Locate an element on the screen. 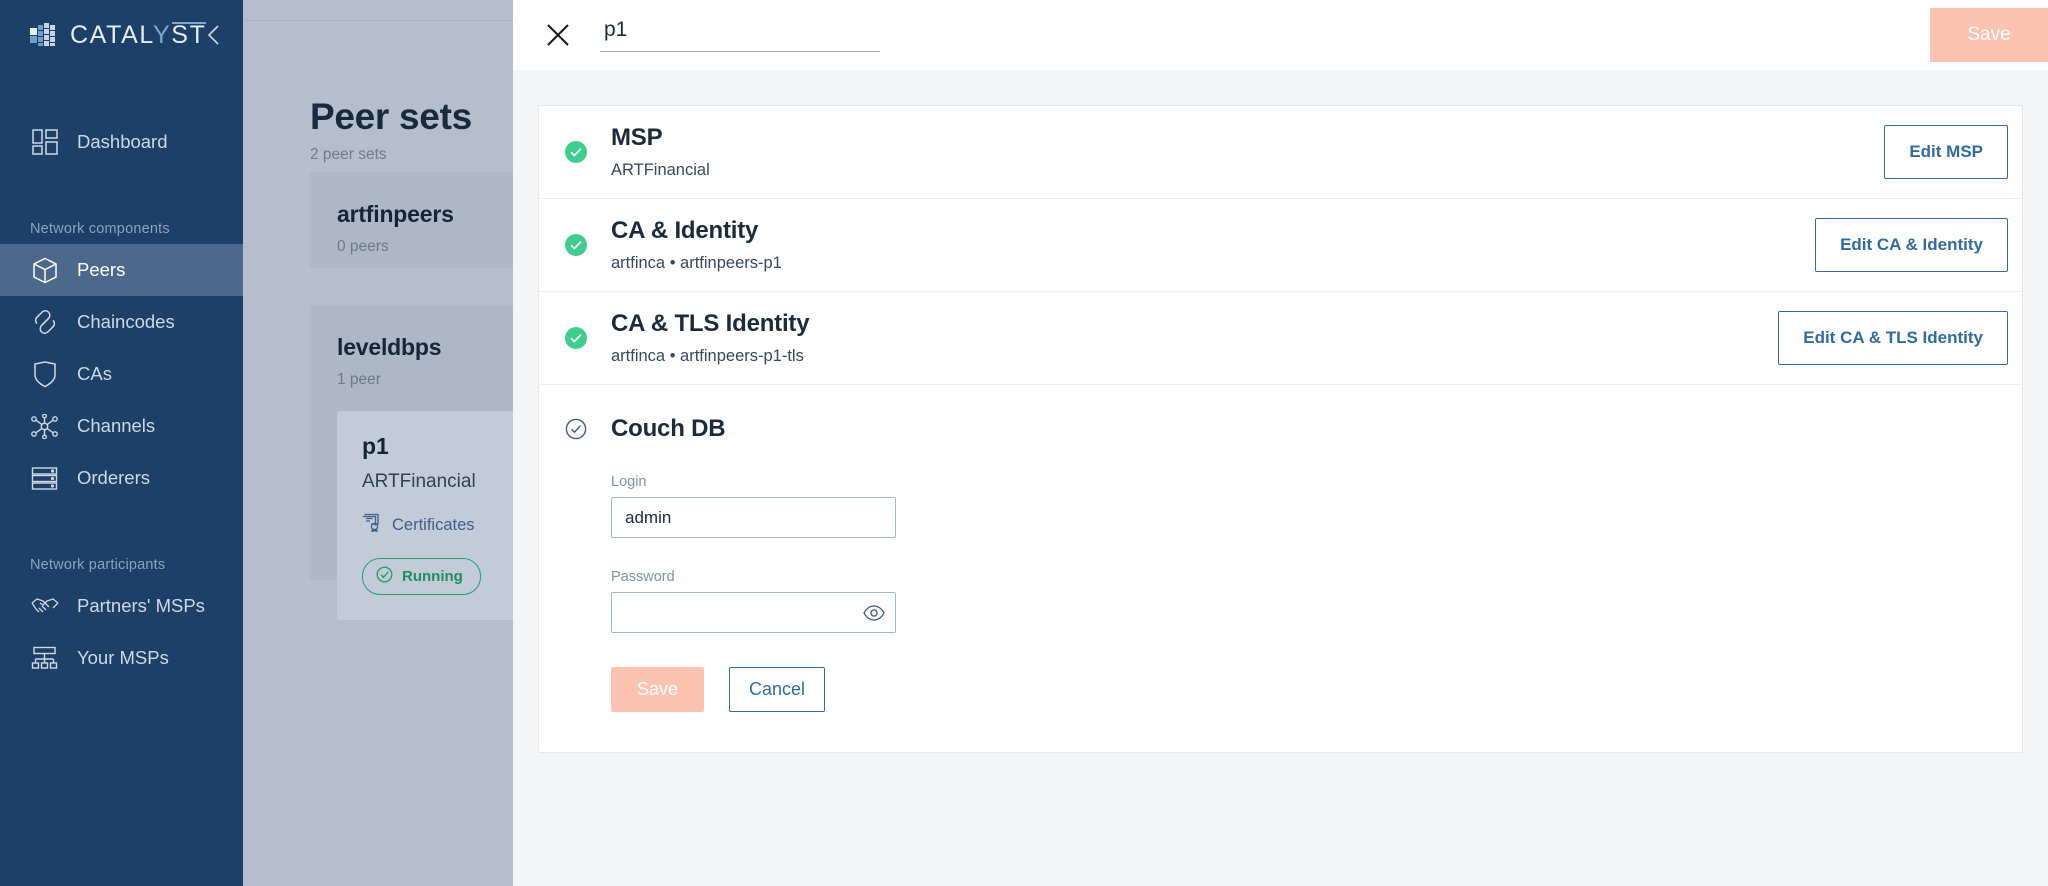 The image size is (2048, 886). sidebar-item-label: Your MSPs is located at coordinates (123, 657).